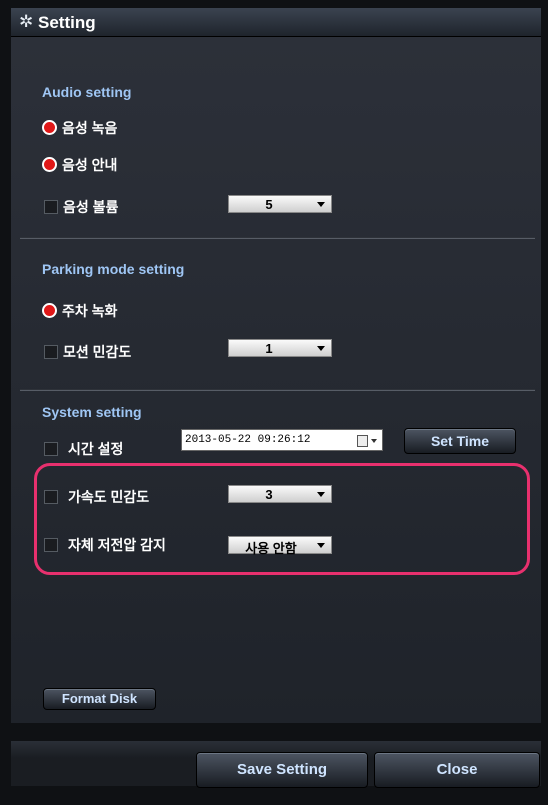  What do you see at coordinates (90, 165) in the screenshot?
I see `voice-guide-label: 음성 안내` at bounding box center [90, 165].